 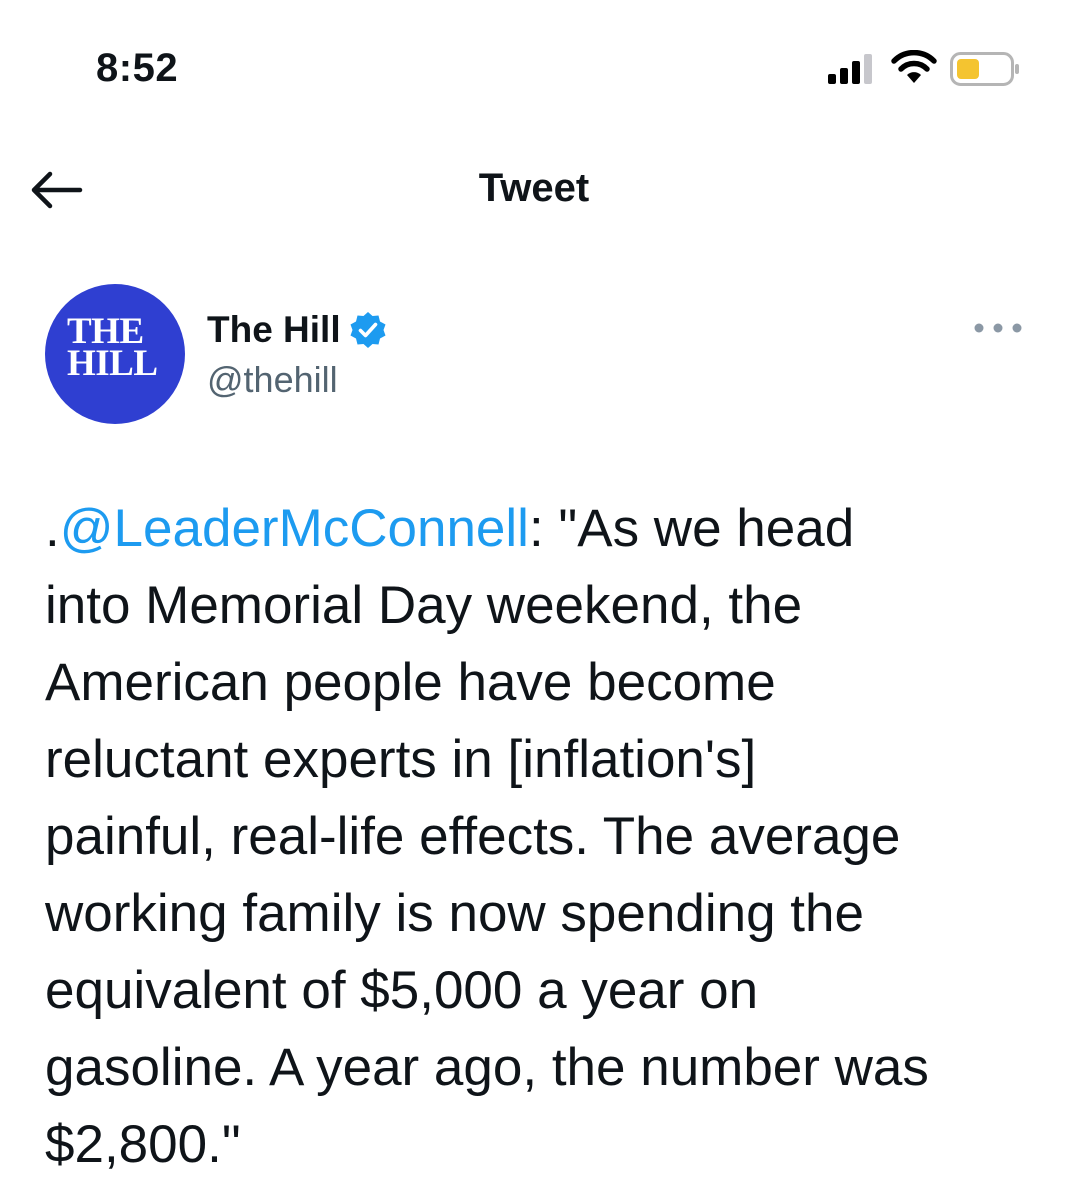 I want to click on avatar-logo: THE HILL, so click(x=127, y=347).